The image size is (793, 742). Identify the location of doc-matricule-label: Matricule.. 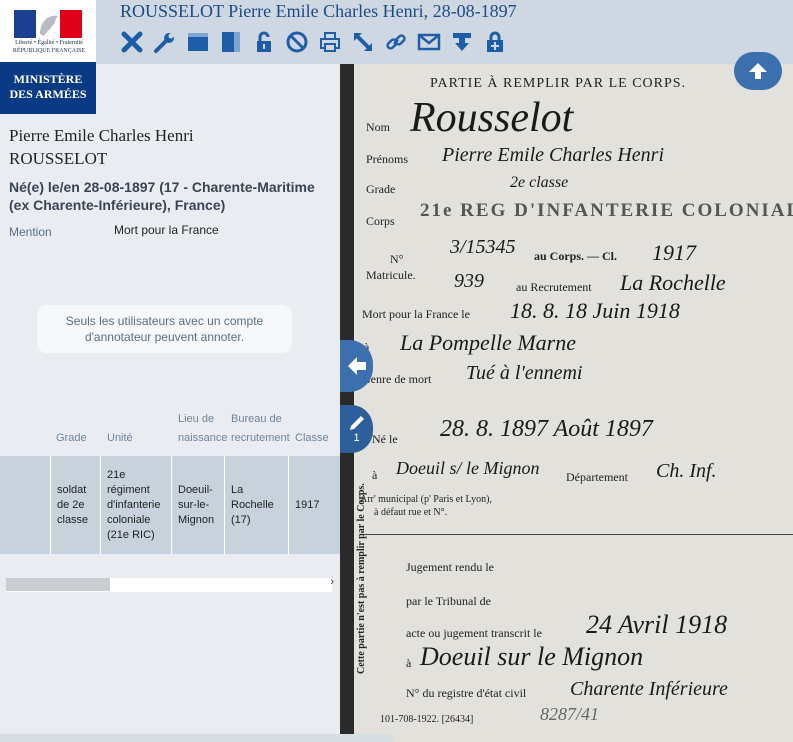
(391, 275).